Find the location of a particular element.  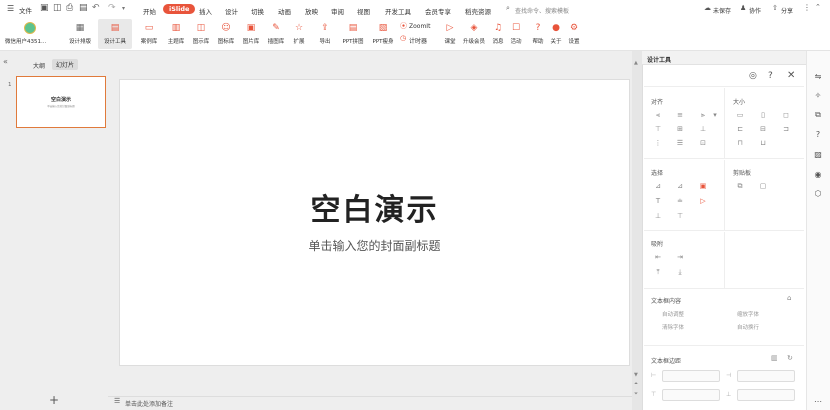

design-layout-button: ▦ 设计排版 is located at coordinates (80, 34).